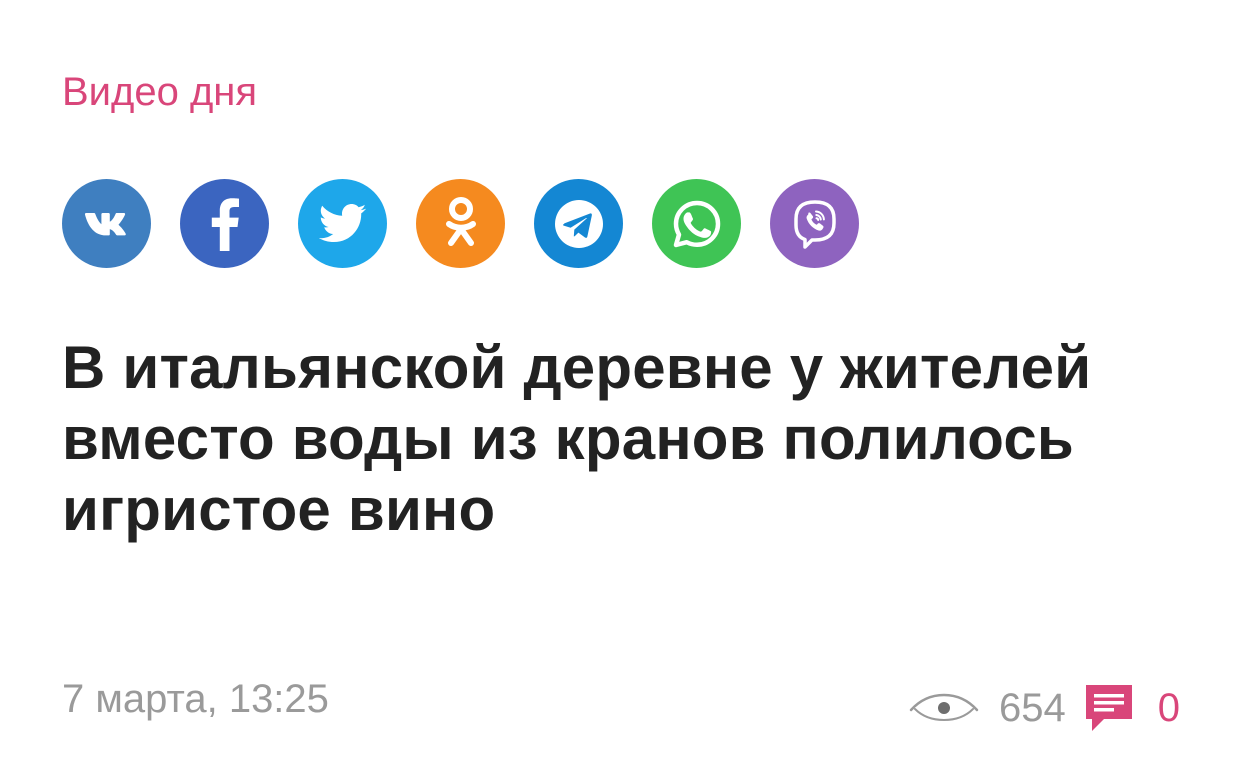 The height and width of the screenshot is (766, 1242). I want to click on share-telegram-button, so click(578, 223).